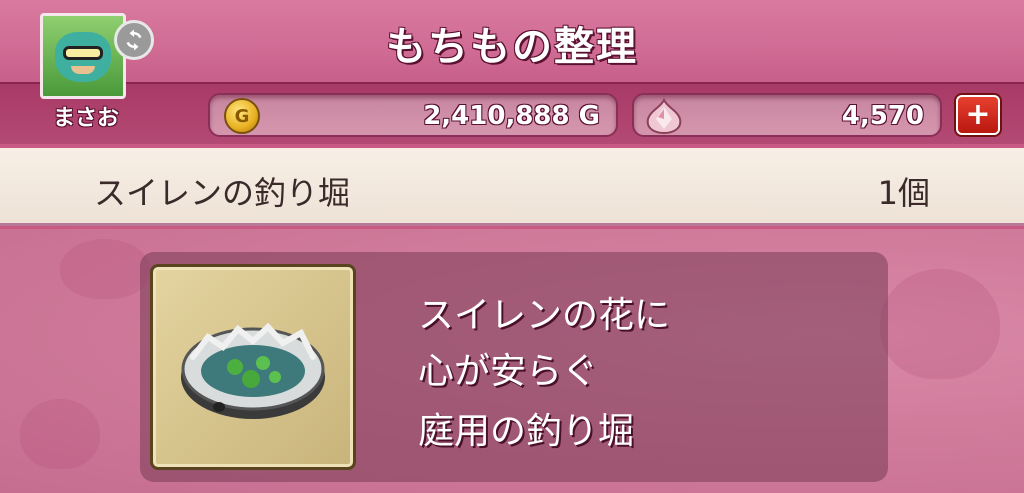 This screenshot has height=493, width=1024. I want to click on flower-silhouette, so click(940, 324).